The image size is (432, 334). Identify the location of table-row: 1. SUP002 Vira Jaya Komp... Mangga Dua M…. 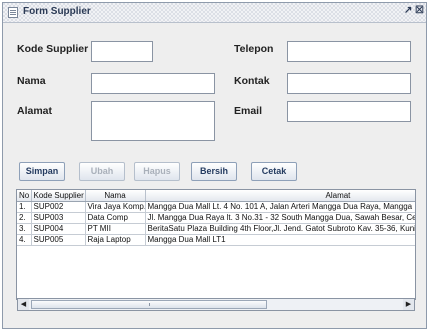
(216, 207).